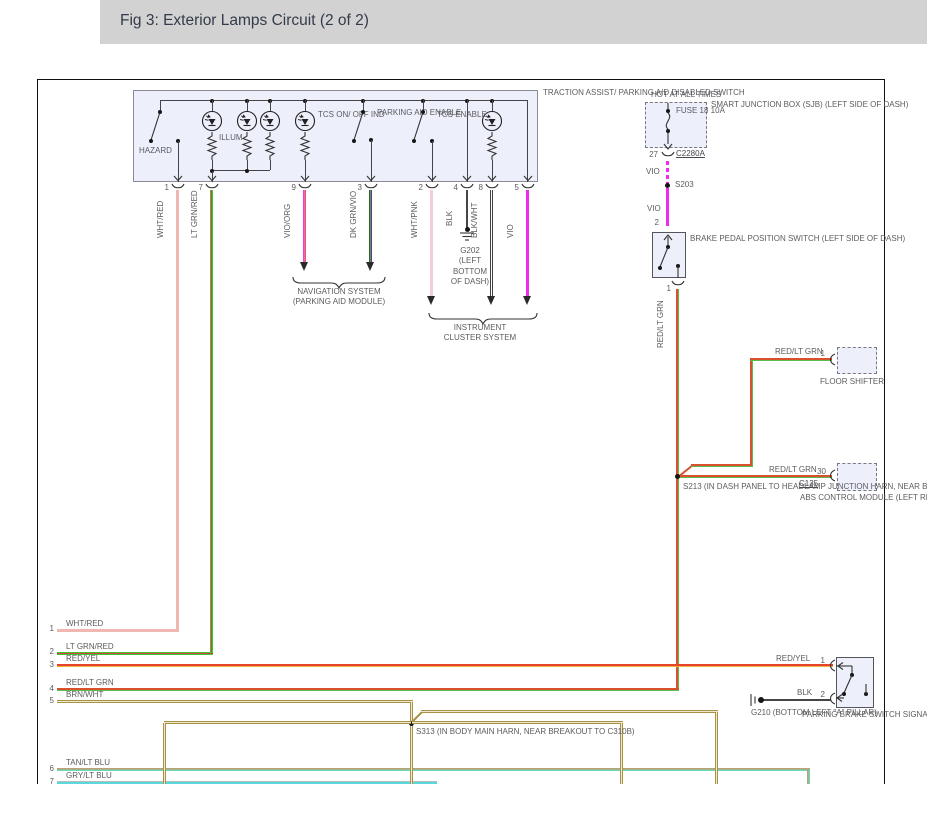  I want to click on g202-label: G202 (LEFT BOTTOM OF DASH), so click(470, 266).